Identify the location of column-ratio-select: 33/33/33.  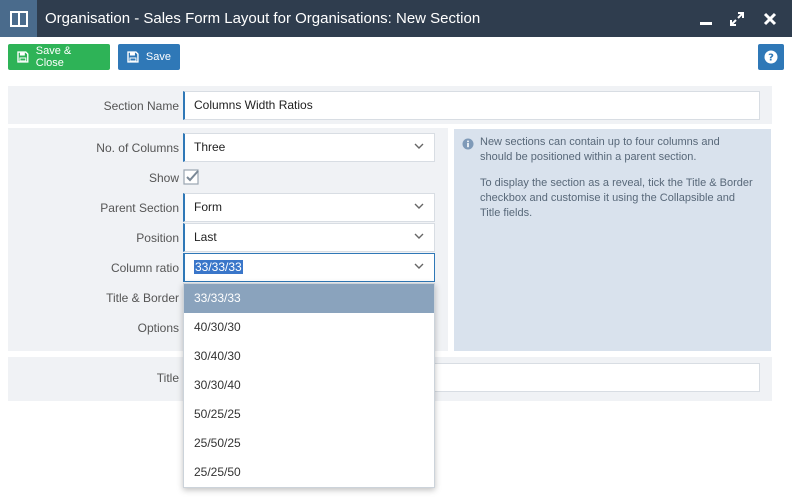
(309, 267).